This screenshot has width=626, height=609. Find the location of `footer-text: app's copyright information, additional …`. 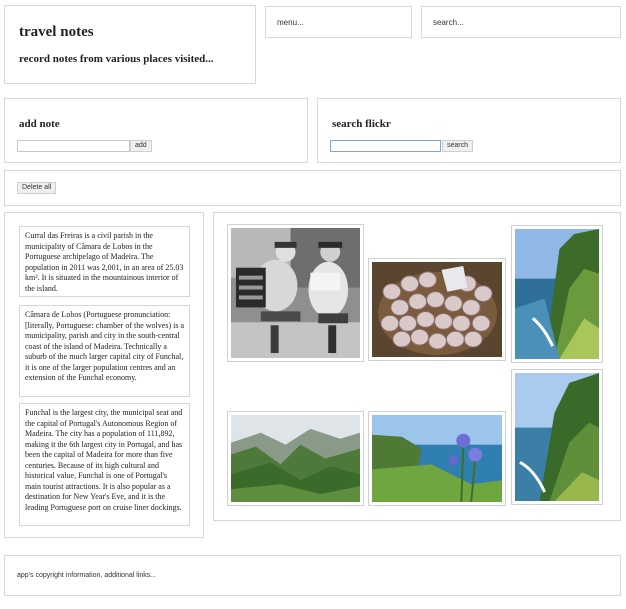

footer-text: app's copyright information, additional … is located at coordinates (87, 575).